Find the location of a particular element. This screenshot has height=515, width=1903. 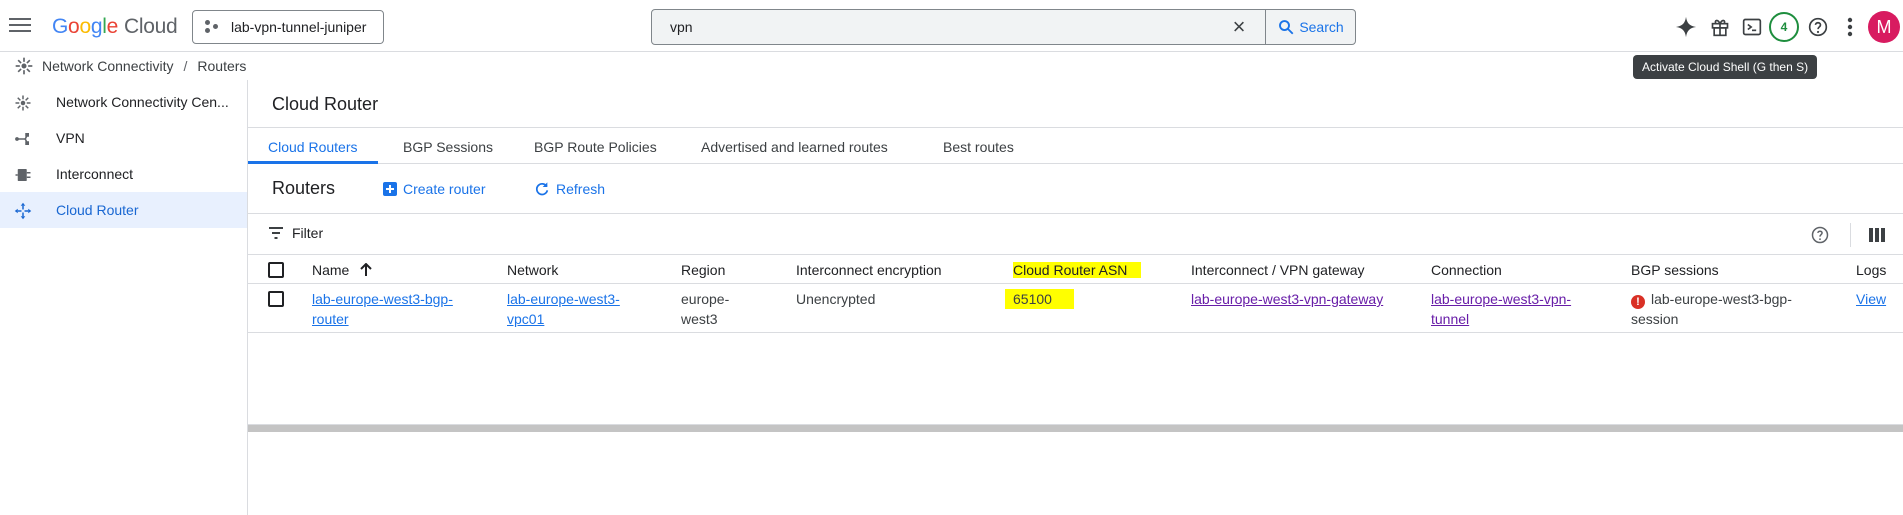

notifications-badge: 4 is located at coordinates (1784, 27).